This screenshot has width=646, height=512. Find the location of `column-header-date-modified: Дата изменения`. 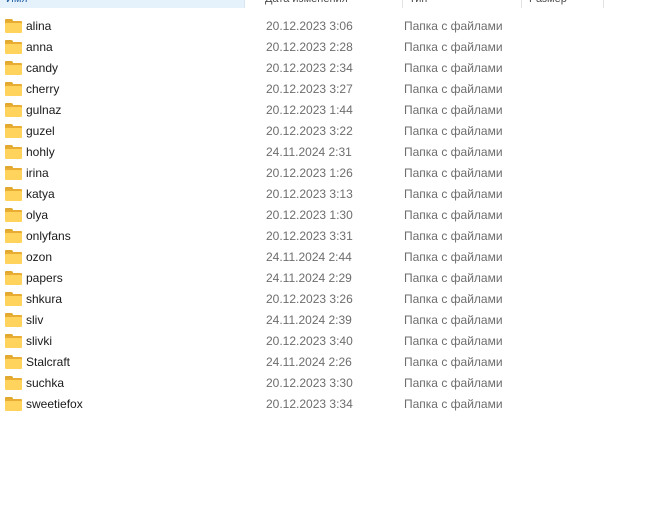

column-header-date-modified: Дата изменения is located at coordinates (324, 4).